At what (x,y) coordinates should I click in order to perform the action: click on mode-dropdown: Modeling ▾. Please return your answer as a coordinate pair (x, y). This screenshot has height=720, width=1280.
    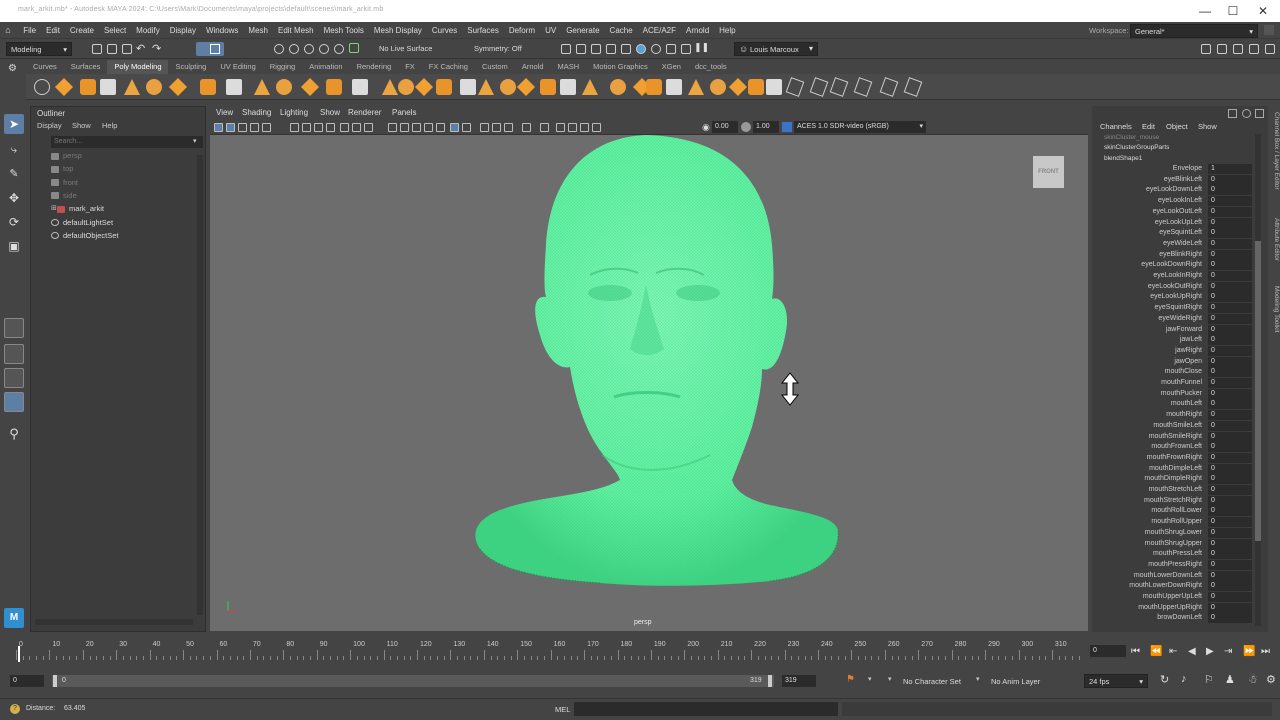
    Looking at the image, I should click on (39, 49).